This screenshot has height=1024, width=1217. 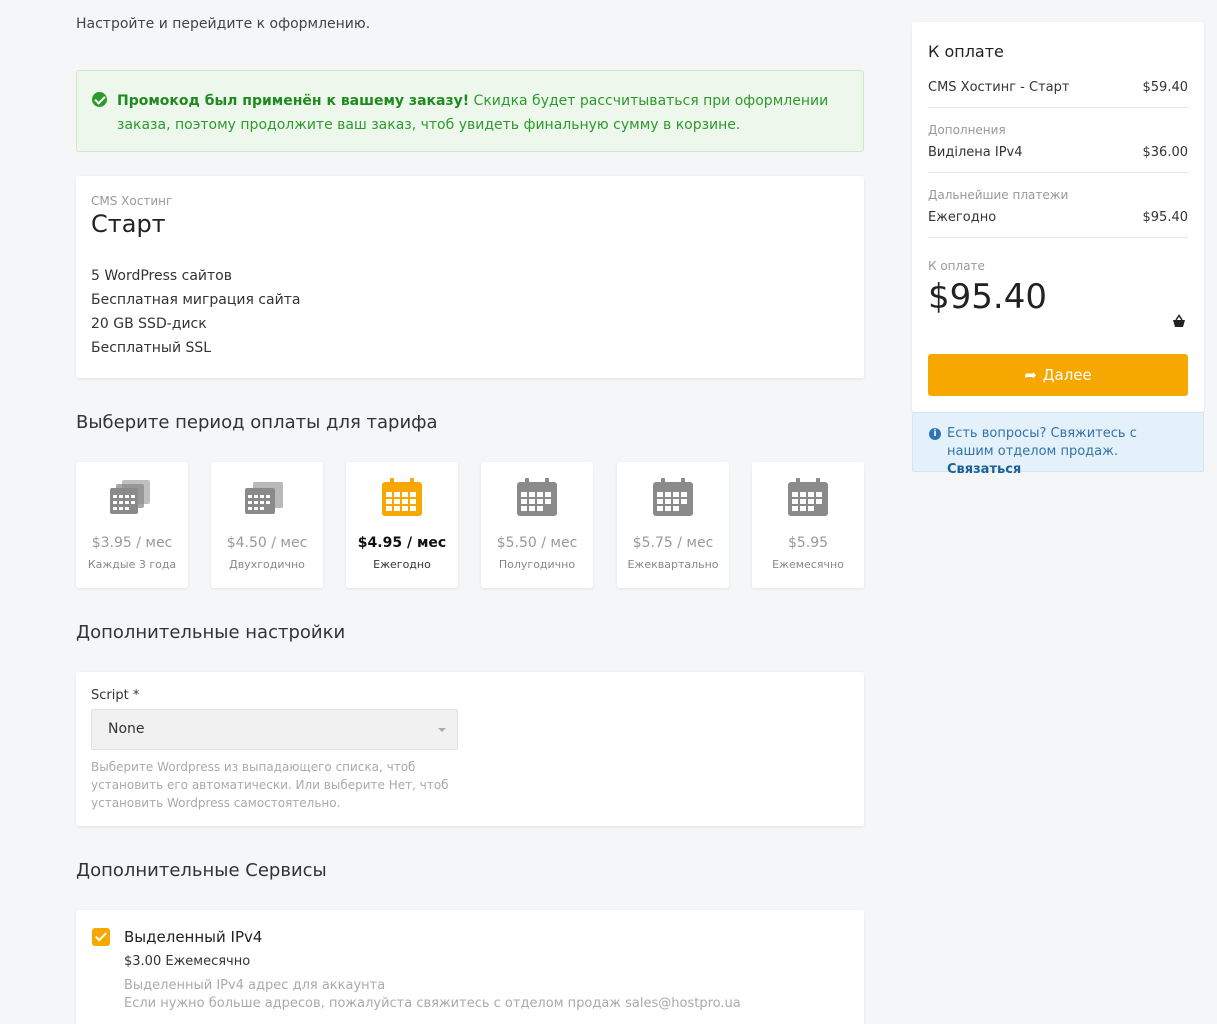 I want to click on recurring-row: Ежегодно $95.40, so click(x=1058, y=217).